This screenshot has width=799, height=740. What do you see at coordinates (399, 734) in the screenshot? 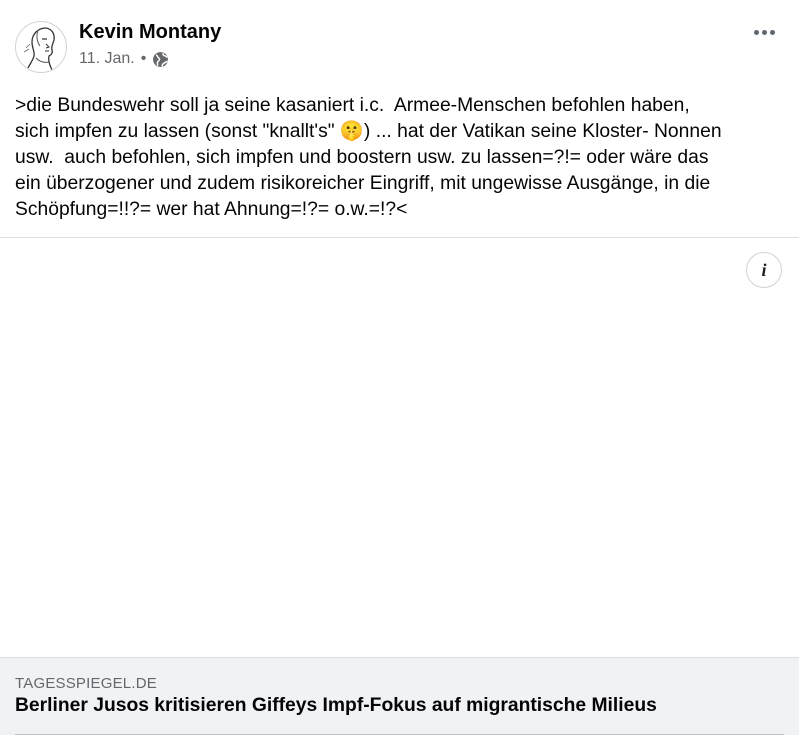
I see `bottom-divider` at bounding box center [399, 734].